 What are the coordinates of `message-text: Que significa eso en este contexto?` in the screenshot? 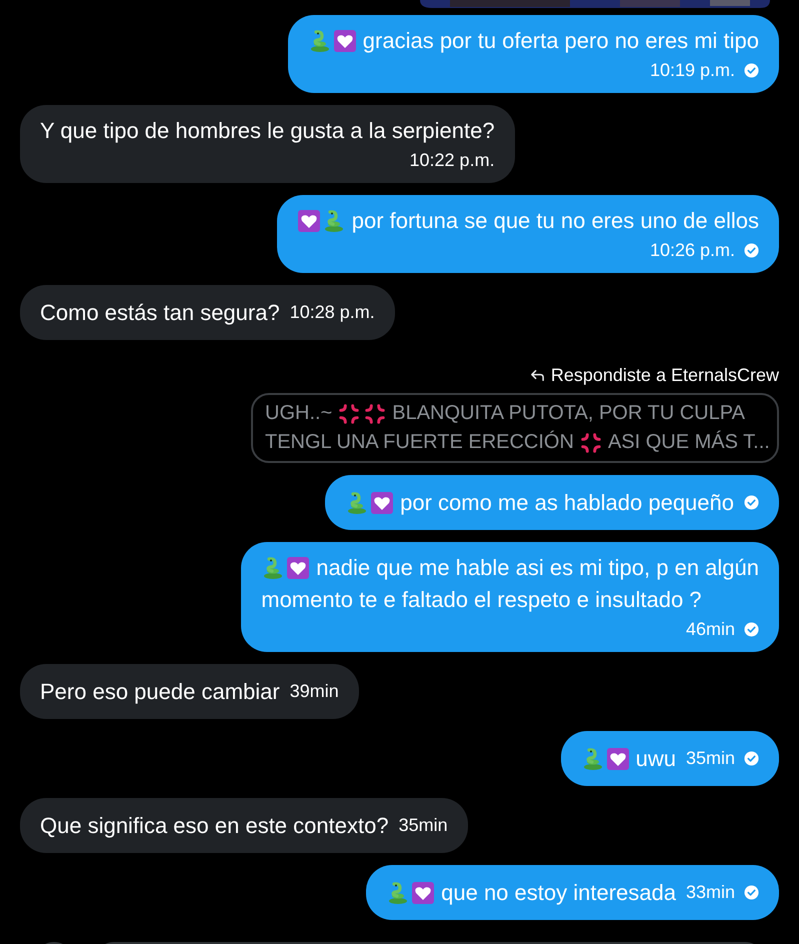 It's located at (214, 826).